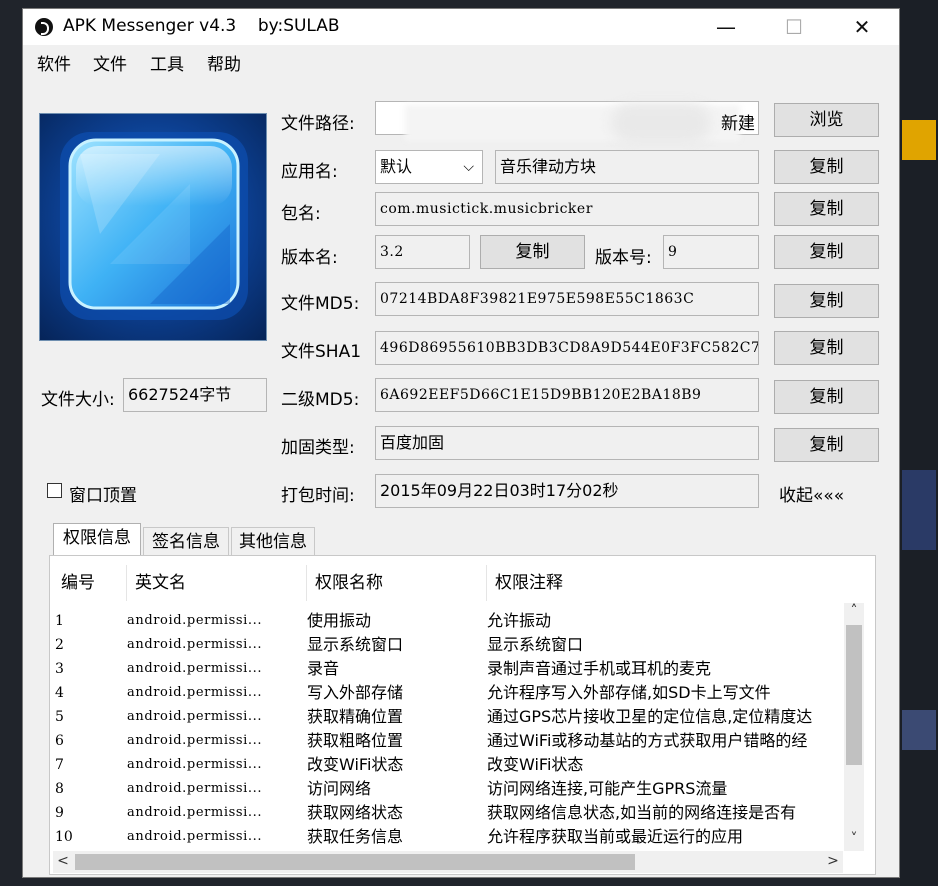  Describe the element at coordinates (826, 348) in the screenshot. I see `copy-sha1-button: 复制` at that location.